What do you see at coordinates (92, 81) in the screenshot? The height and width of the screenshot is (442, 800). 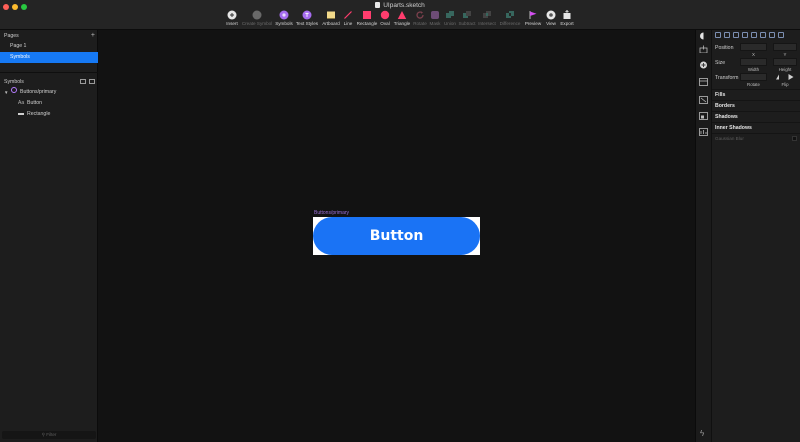 I see `collapse-icon` at bounding box center [92, 81].